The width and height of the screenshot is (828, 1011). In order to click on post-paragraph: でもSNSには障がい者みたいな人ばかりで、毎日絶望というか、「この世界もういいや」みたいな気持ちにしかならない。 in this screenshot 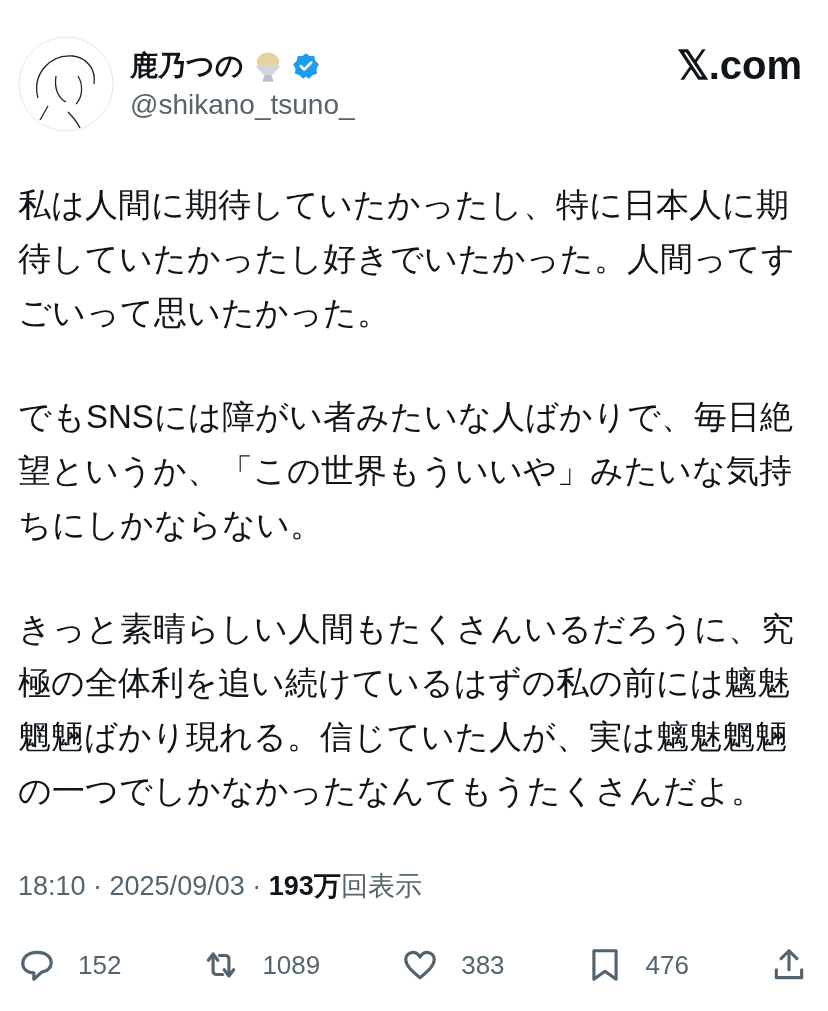, I will do `click(406, 471)`.